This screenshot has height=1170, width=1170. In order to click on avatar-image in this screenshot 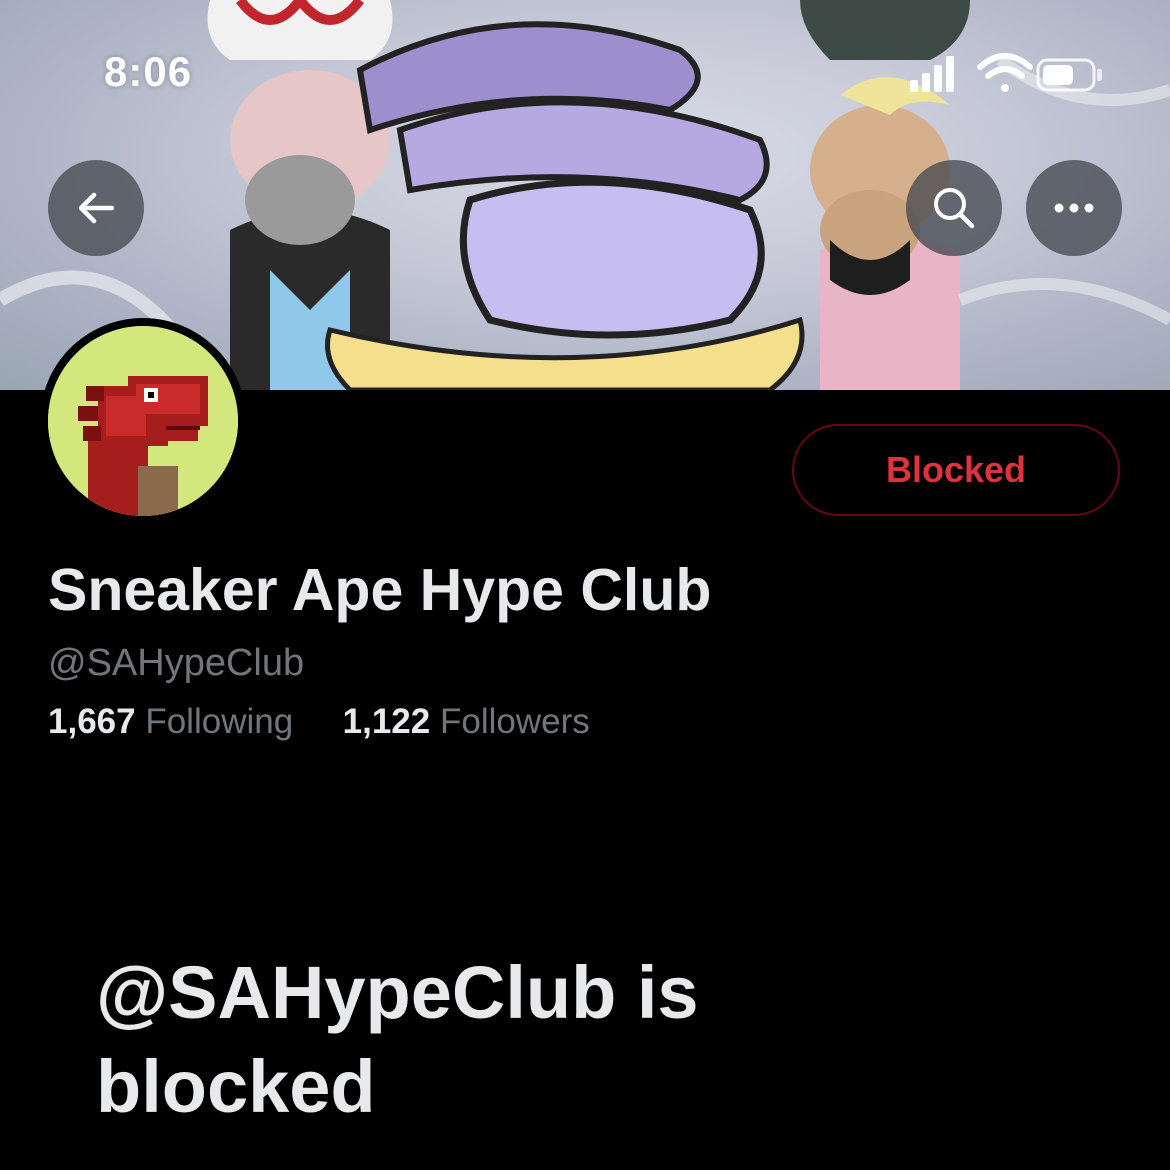, I will do `click(143, 421)`.